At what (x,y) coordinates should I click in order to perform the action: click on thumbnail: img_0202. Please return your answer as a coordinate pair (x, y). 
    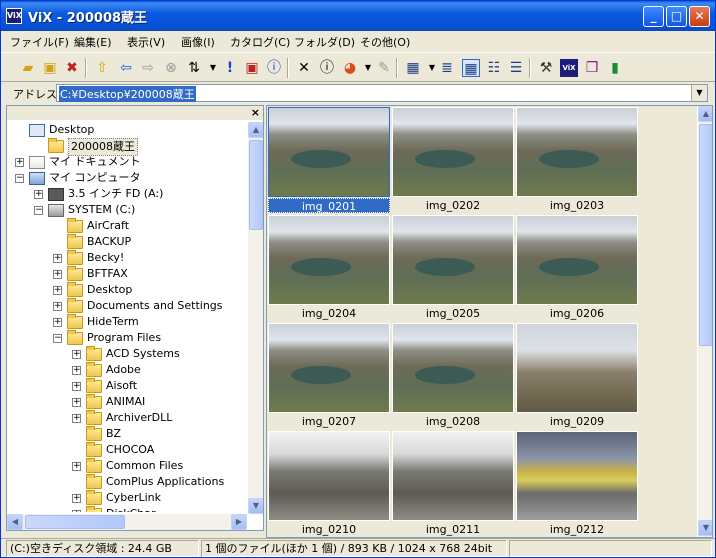
    Looking at the image, I should click on (453, 160).